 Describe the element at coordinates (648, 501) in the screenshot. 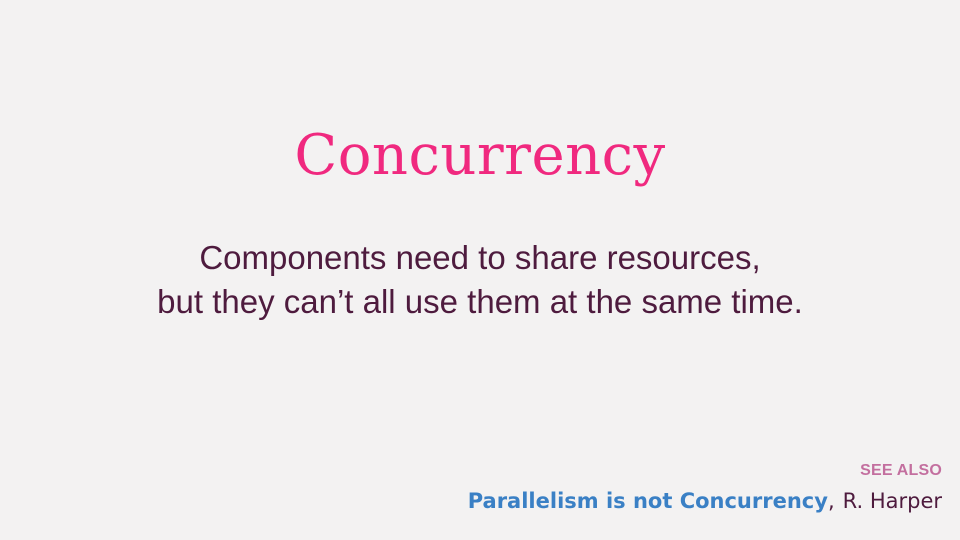

I see `reference-link: Parallelism is not Concurrency` at that location.